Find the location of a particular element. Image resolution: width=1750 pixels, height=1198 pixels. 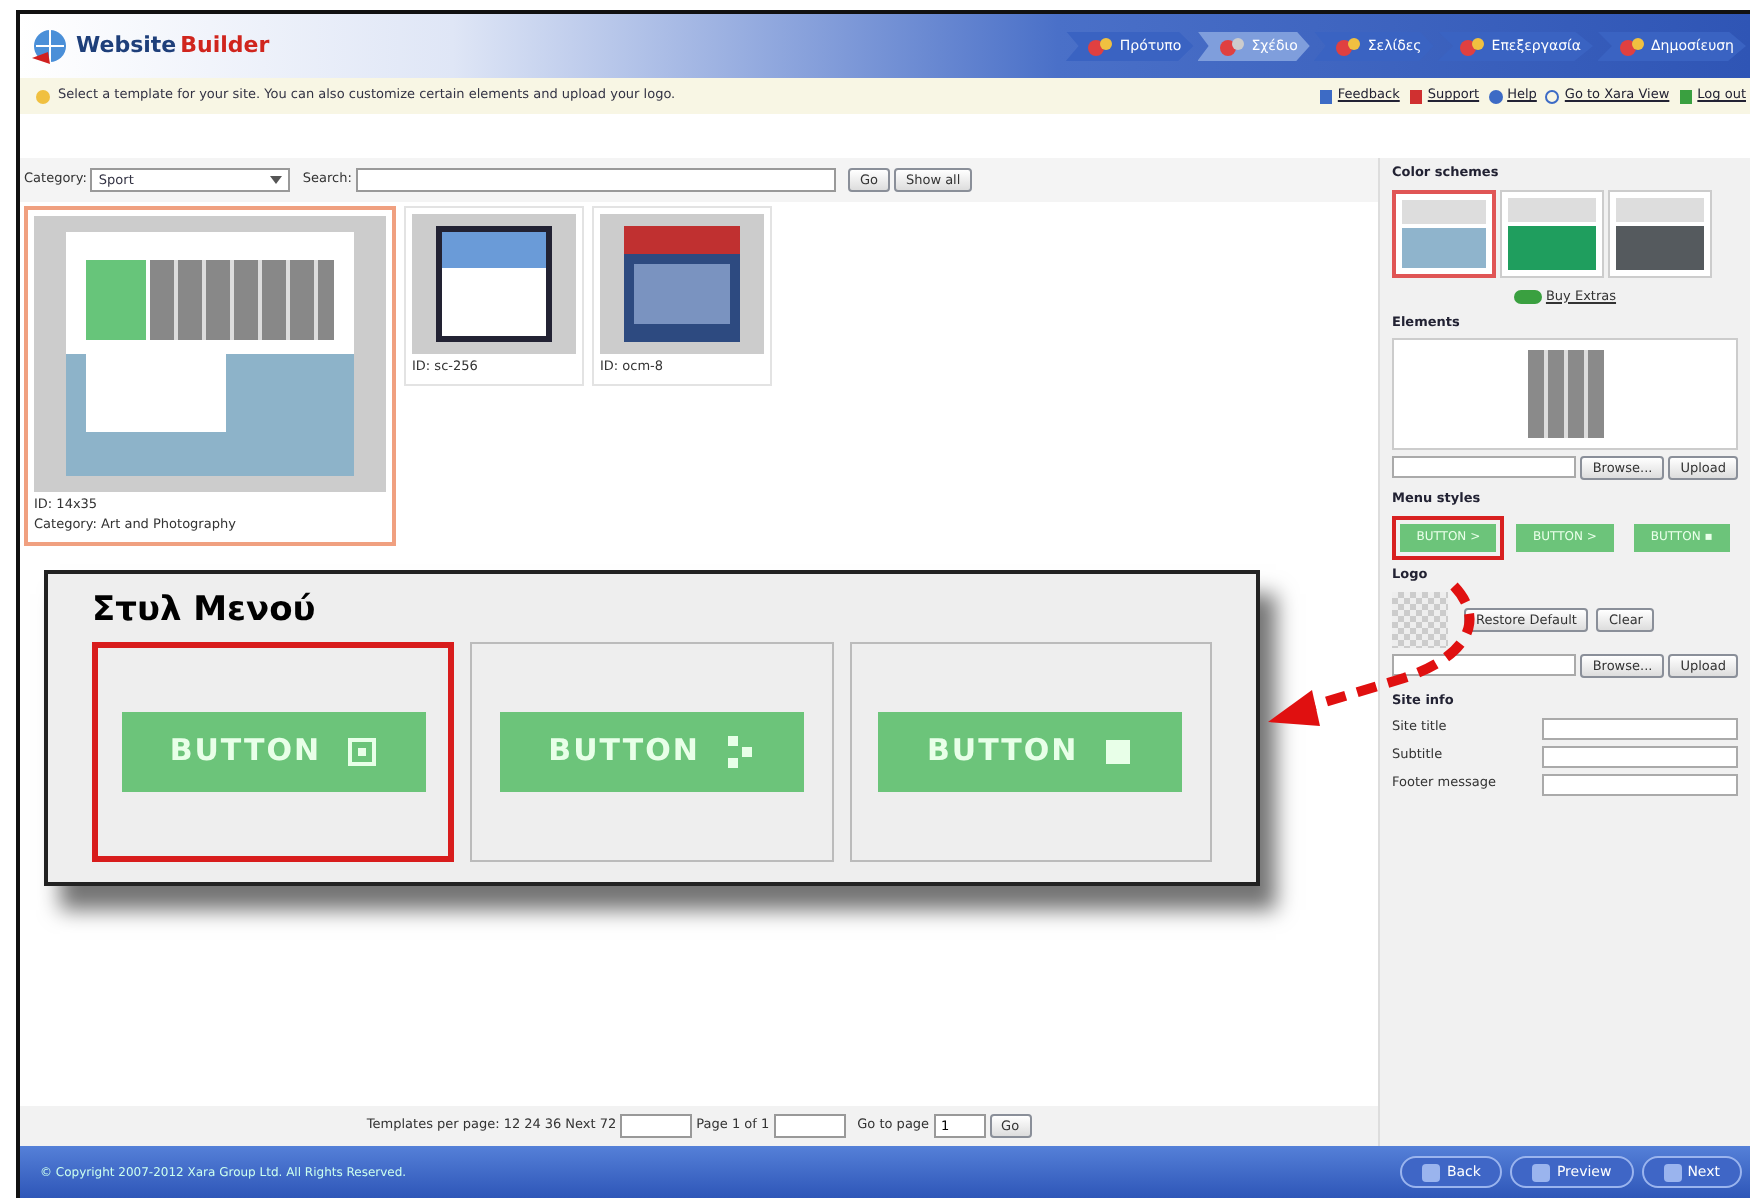

help-icon is located at coordinates (1495, 96).